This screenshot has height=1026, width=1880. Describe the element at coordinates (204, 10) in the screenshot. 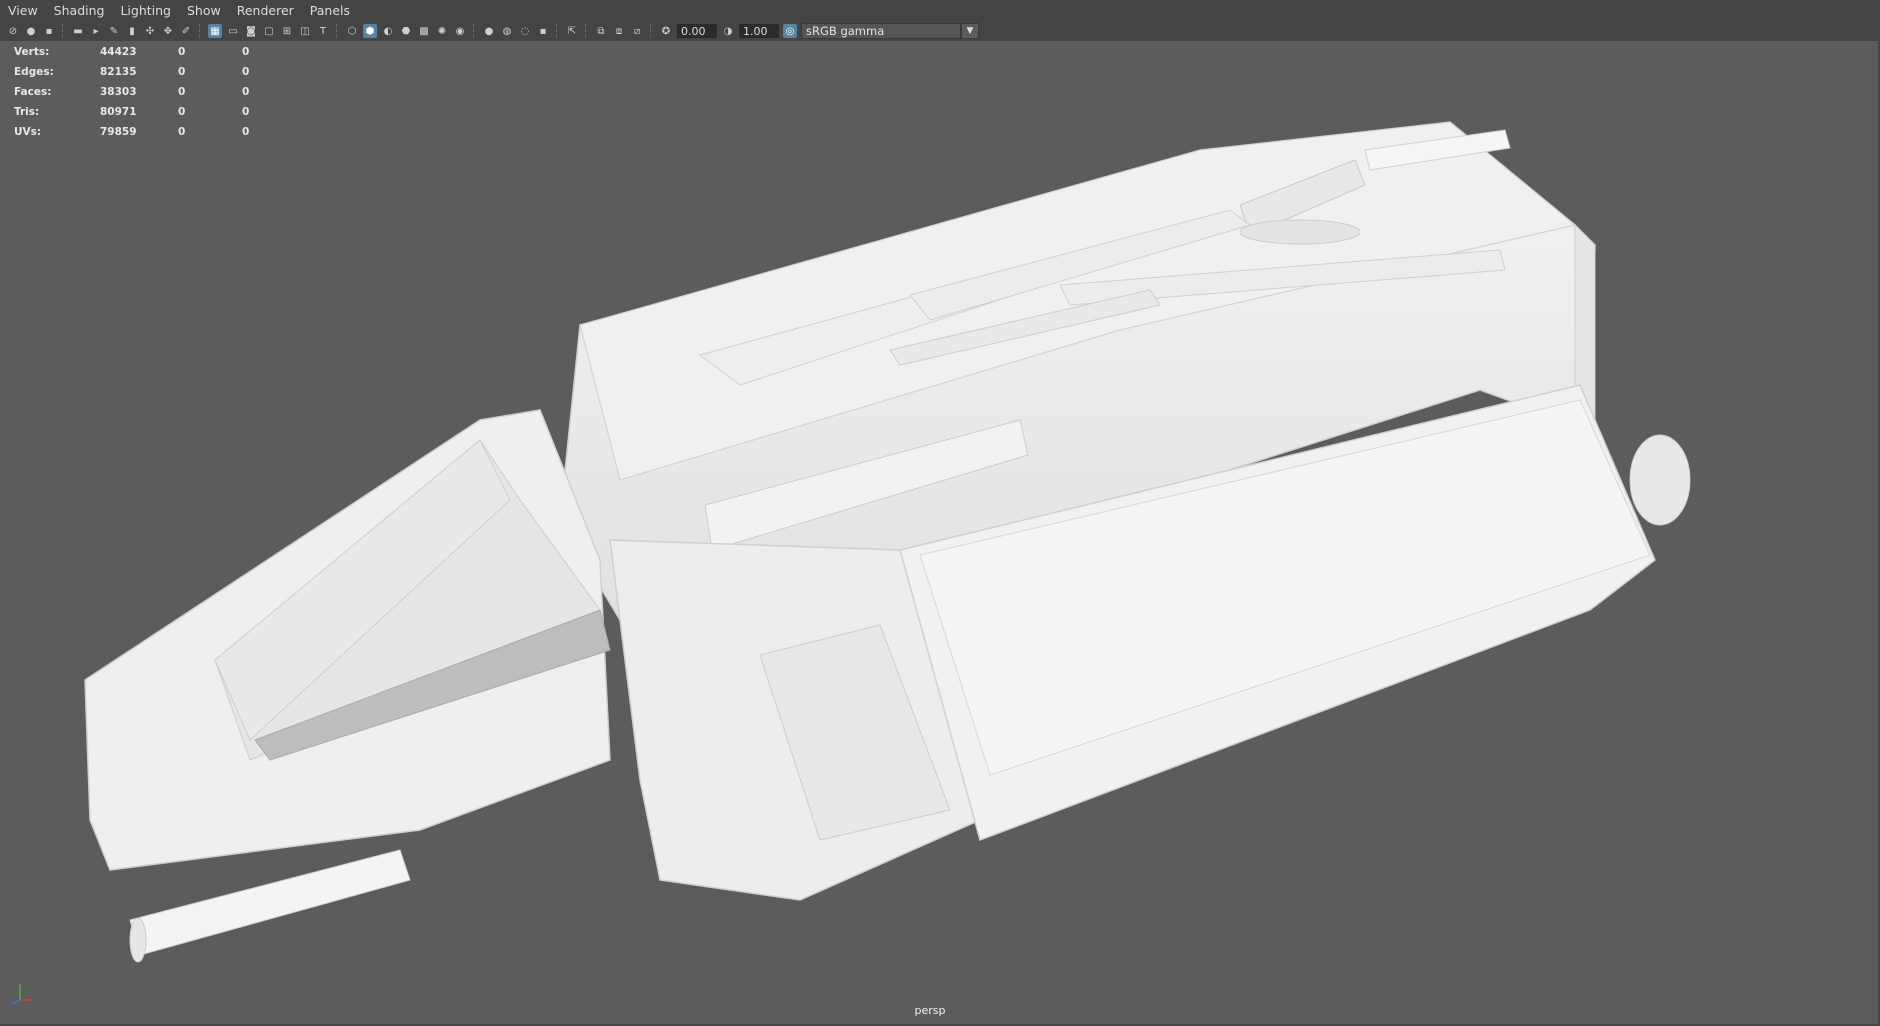

I see `menu-show: Show` at that location.